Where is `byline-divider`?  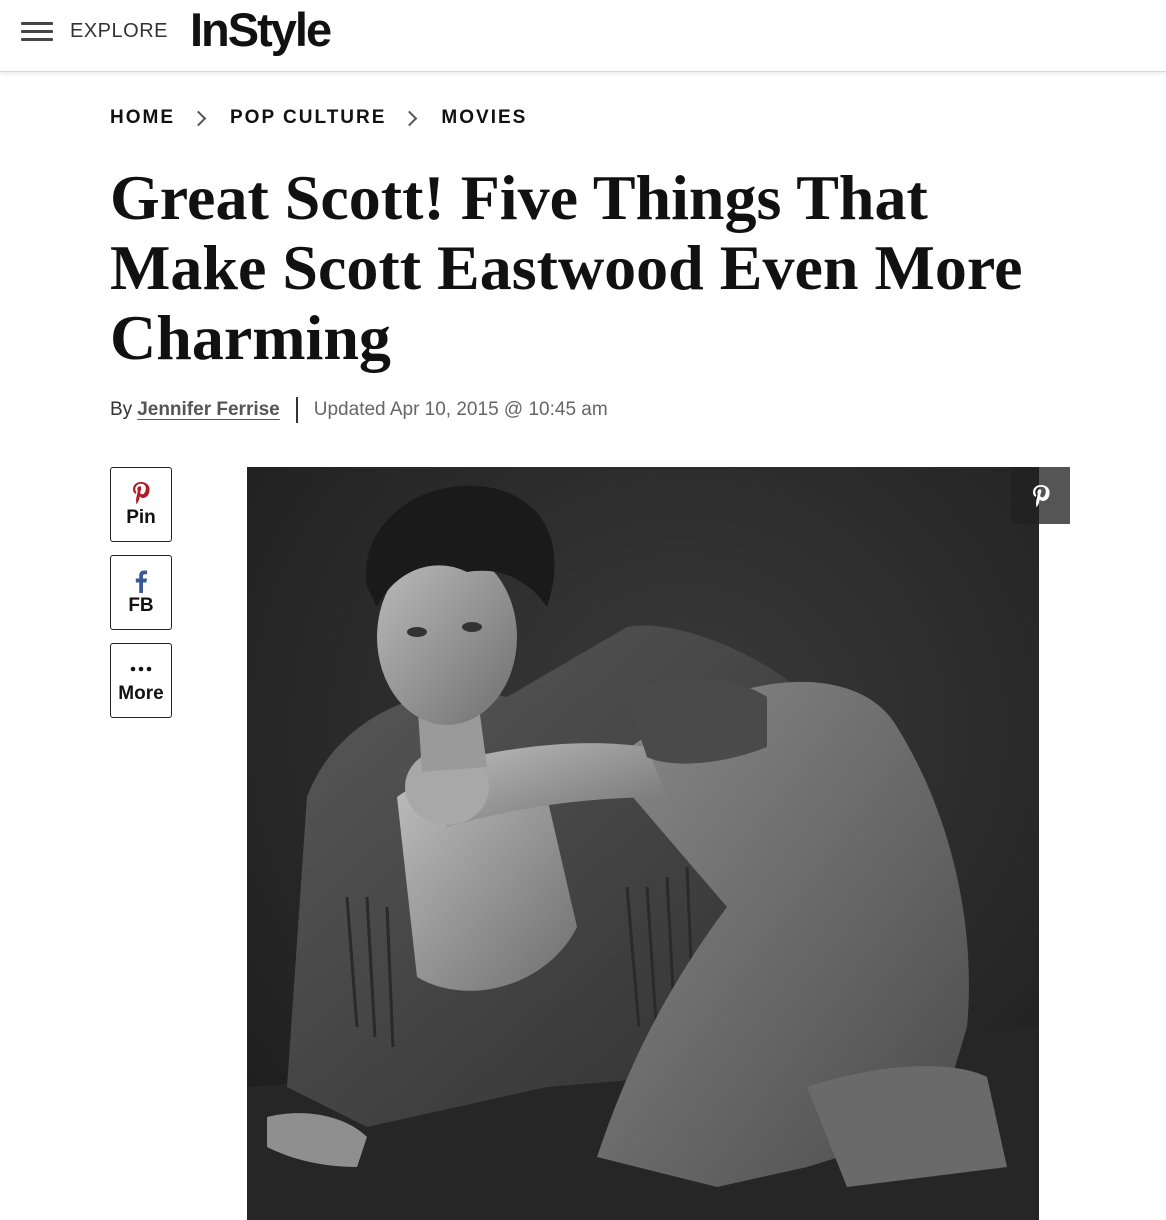 byline-divider is located at coordinates (296, 410).